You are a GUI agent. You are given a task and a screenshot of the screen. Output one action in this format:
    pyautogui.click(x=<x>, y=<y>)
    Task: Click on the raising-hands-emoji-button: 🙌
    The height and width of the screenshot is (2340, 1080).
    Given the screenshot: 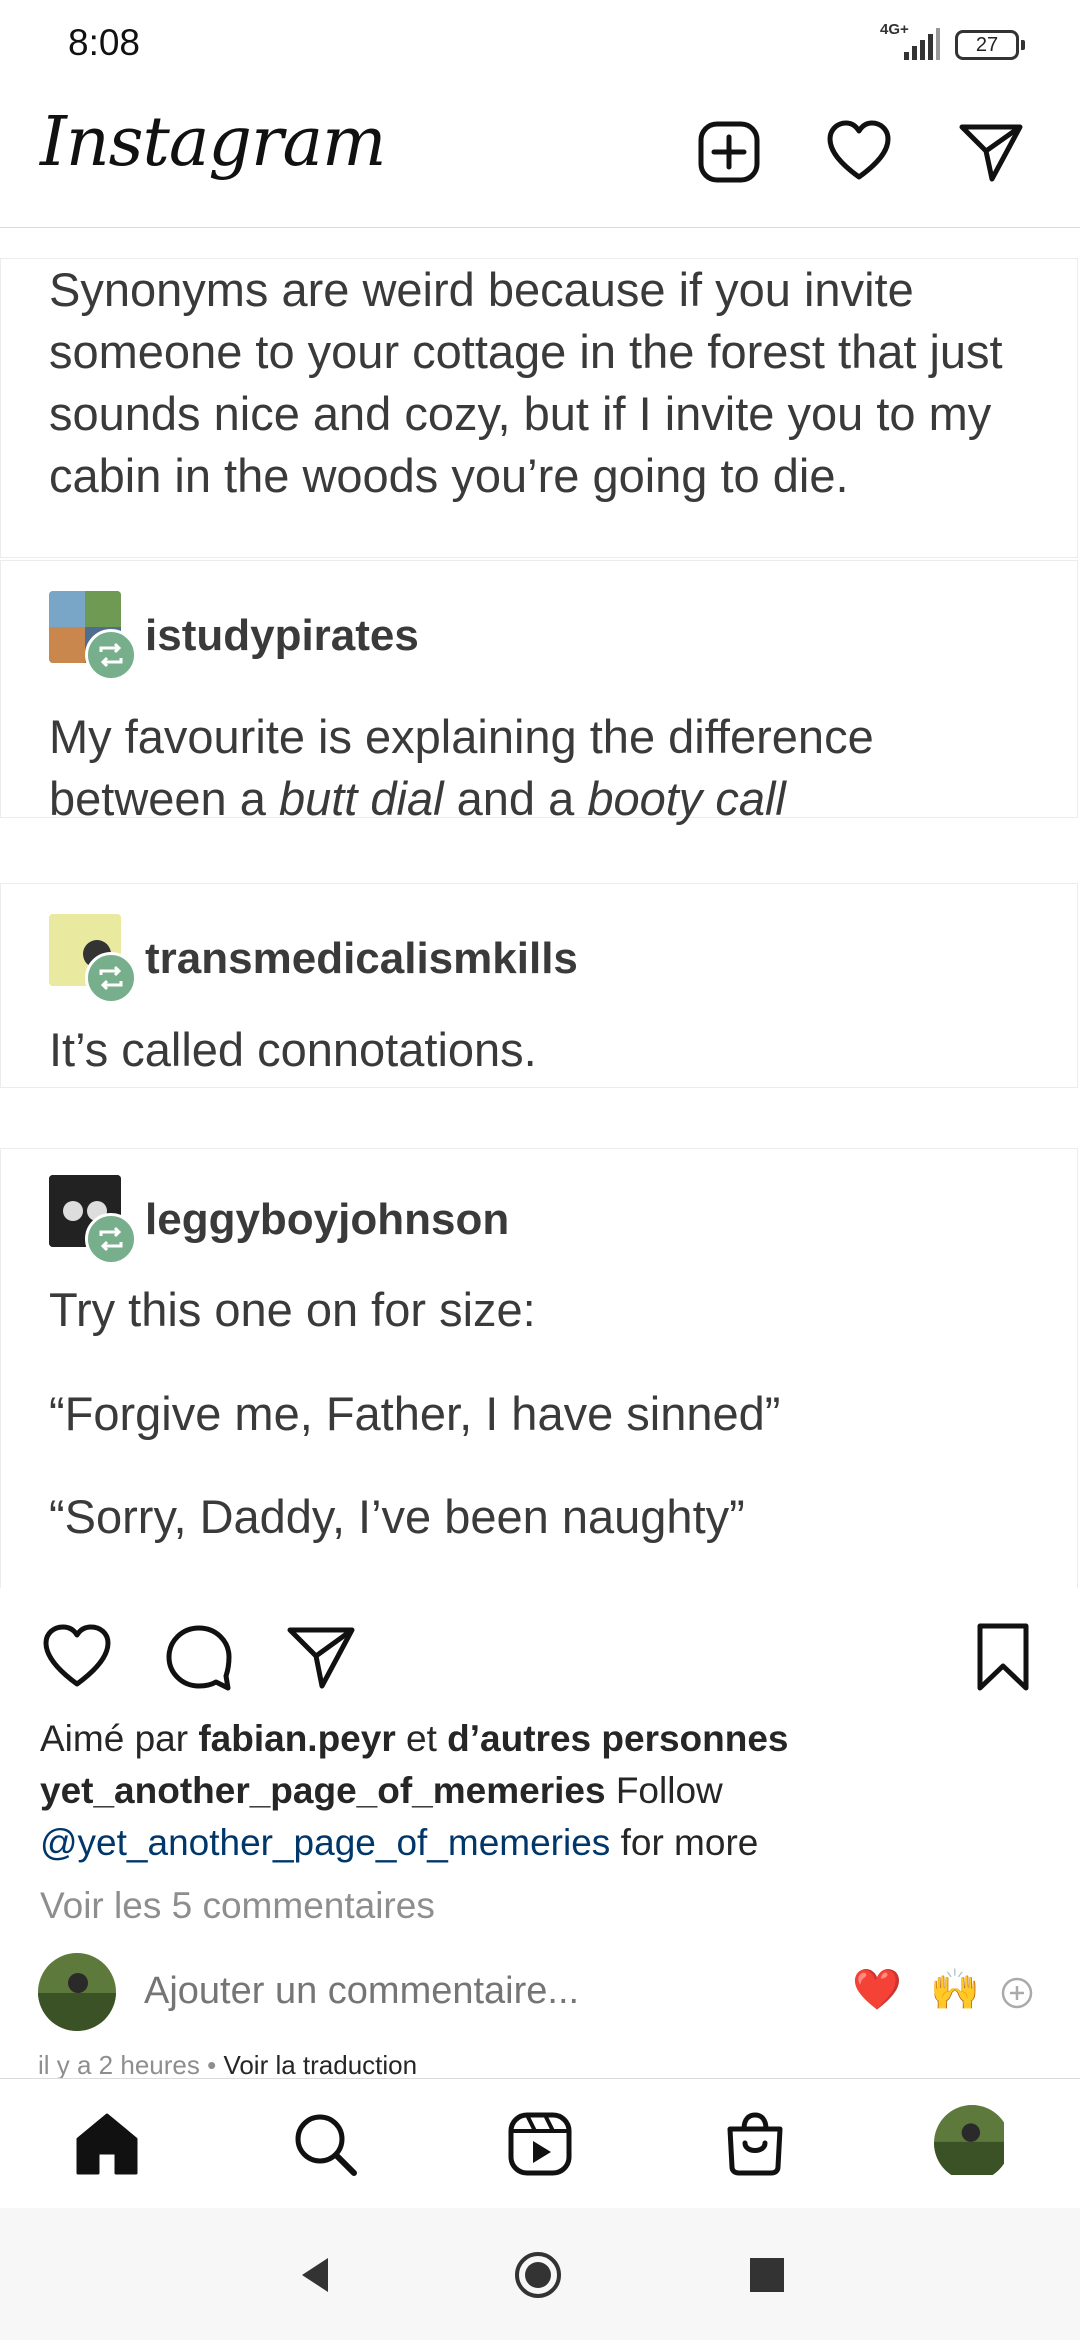 What is the action you would take?
    pyautogui.click(x=955, y=1989)
    